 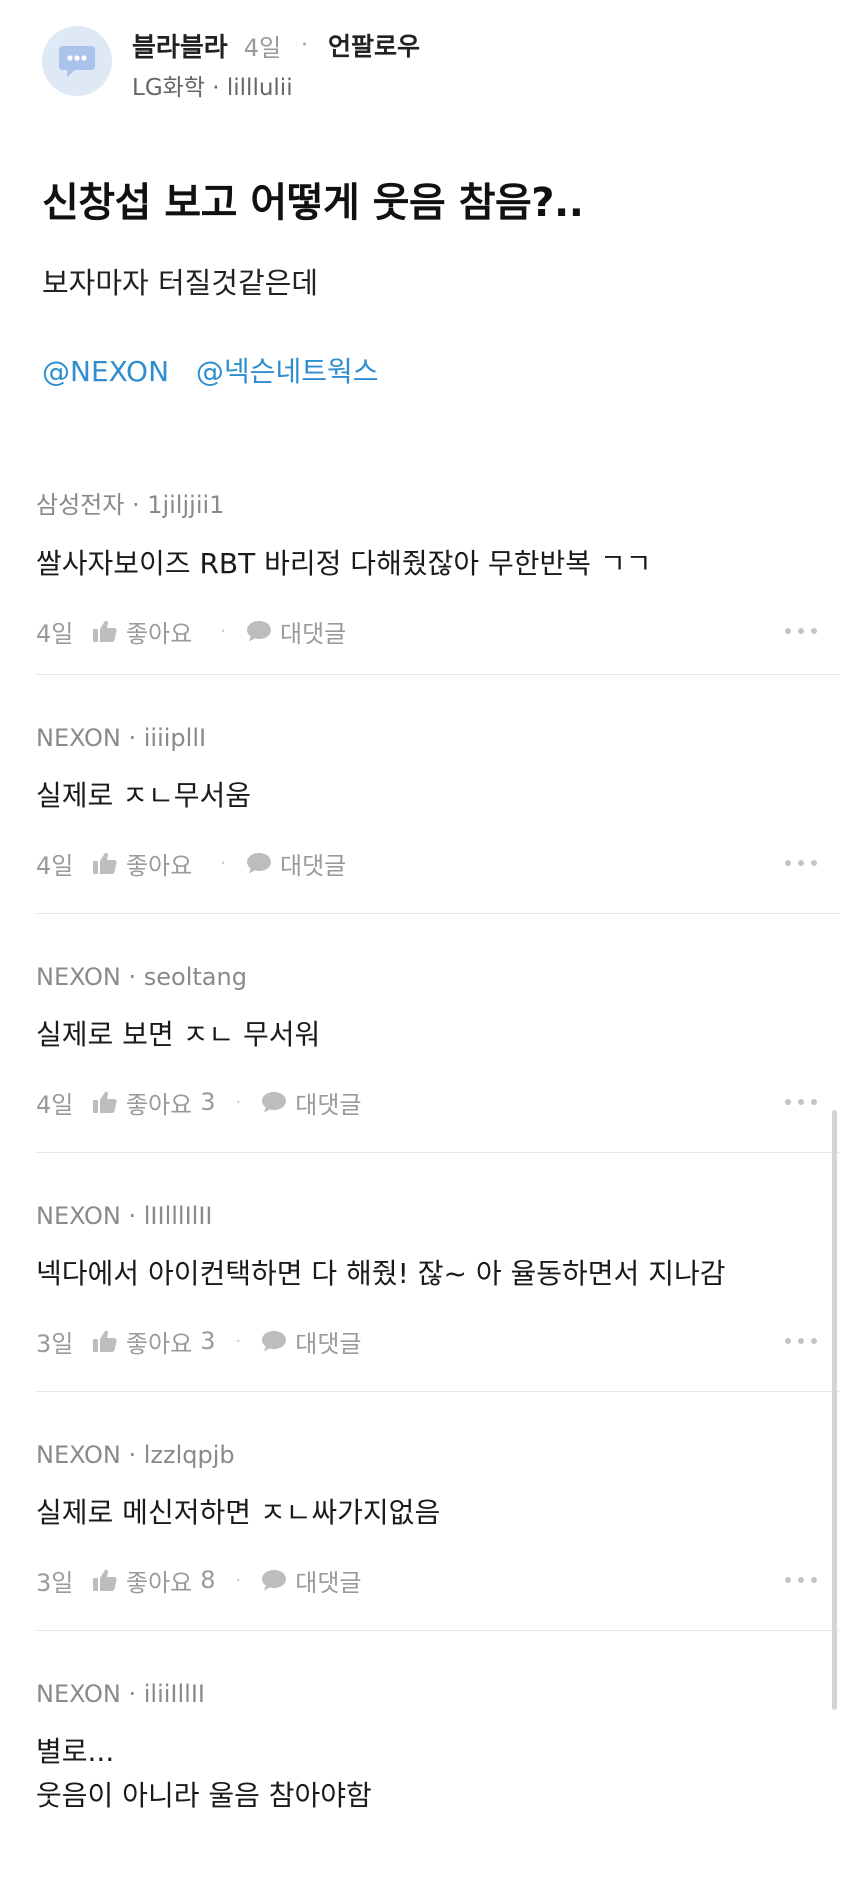 I want to click on comment-actions: 3일 좋아요 8 · 대댓글, so click(x=441, y=1580).